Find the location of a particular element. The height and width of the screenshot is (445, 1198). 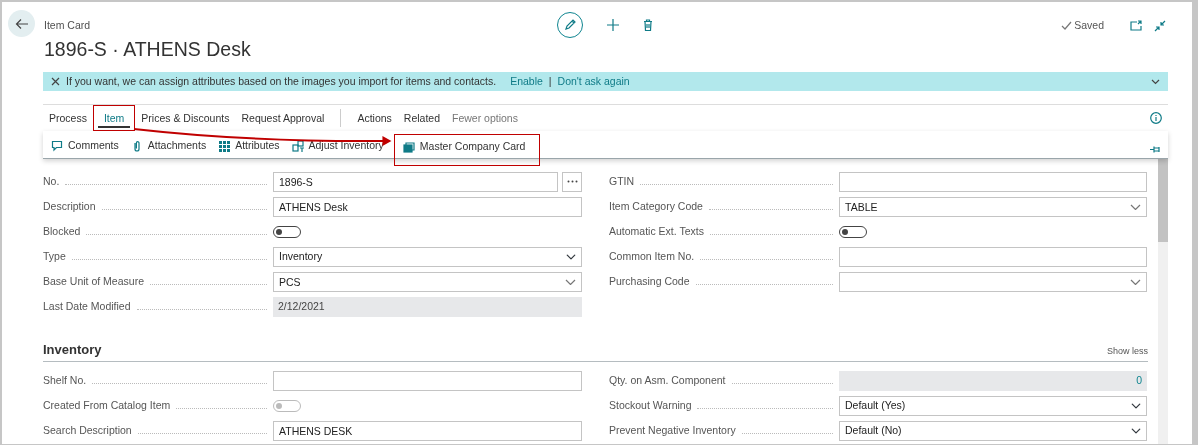

field-label: GTIN is located at coordinates (622, 181).